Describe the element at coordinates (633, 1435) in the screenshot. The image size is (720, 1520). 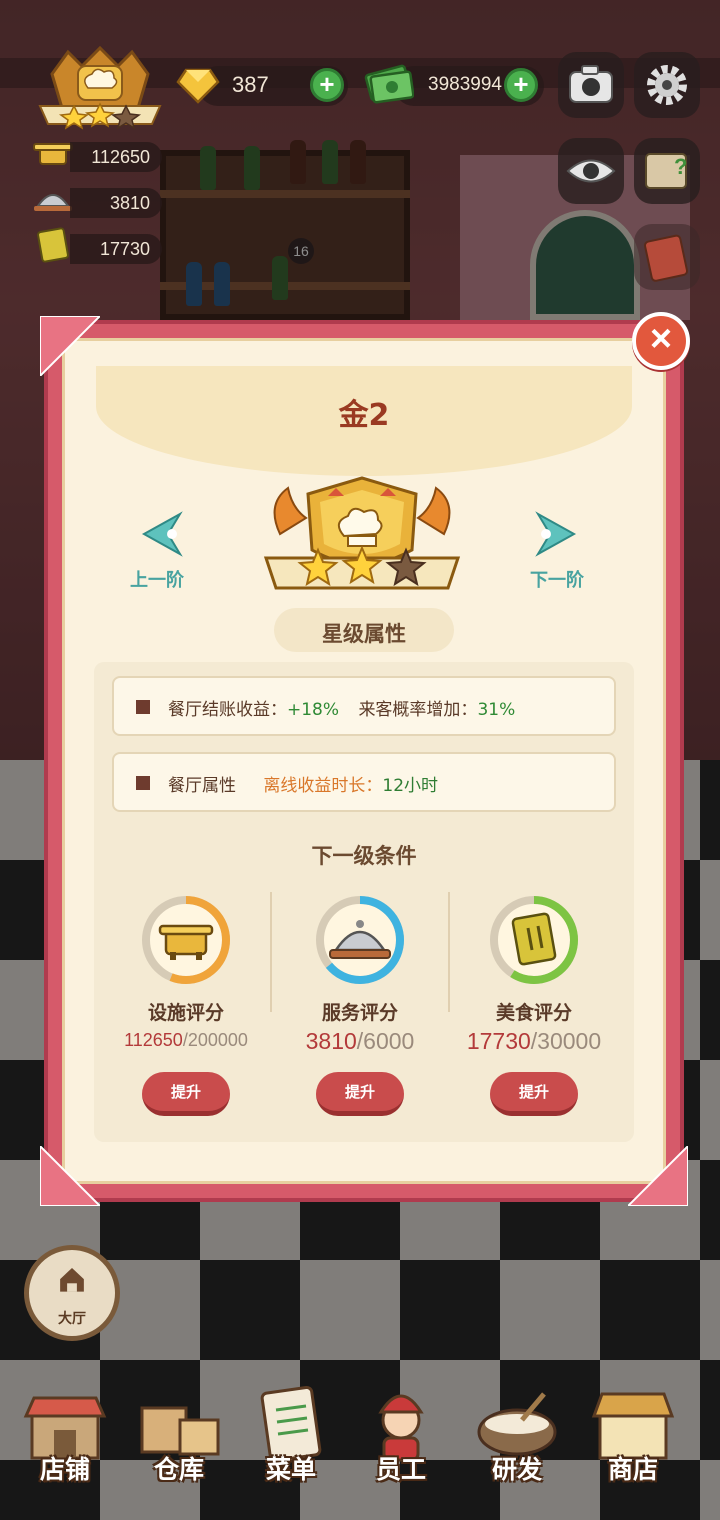
I see `nav-store: 商店` at that location.